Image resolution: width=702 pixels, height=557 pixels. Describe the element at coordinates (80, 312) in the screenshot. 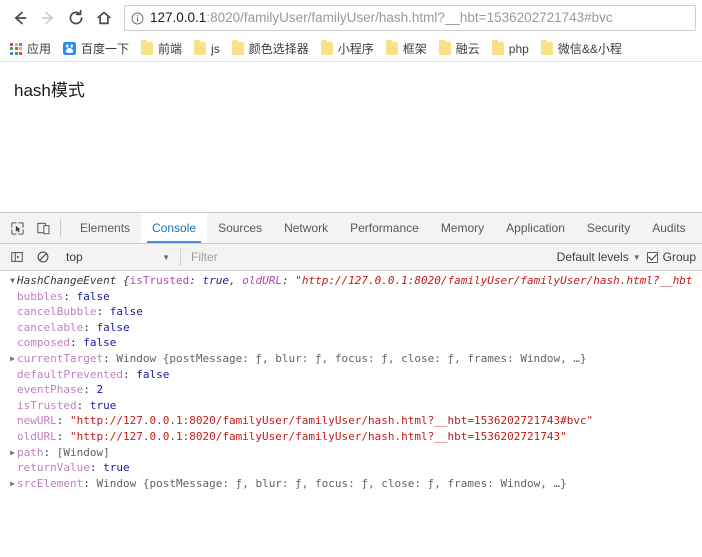

I see `console-property-row: cancelBubble: false` at that location.